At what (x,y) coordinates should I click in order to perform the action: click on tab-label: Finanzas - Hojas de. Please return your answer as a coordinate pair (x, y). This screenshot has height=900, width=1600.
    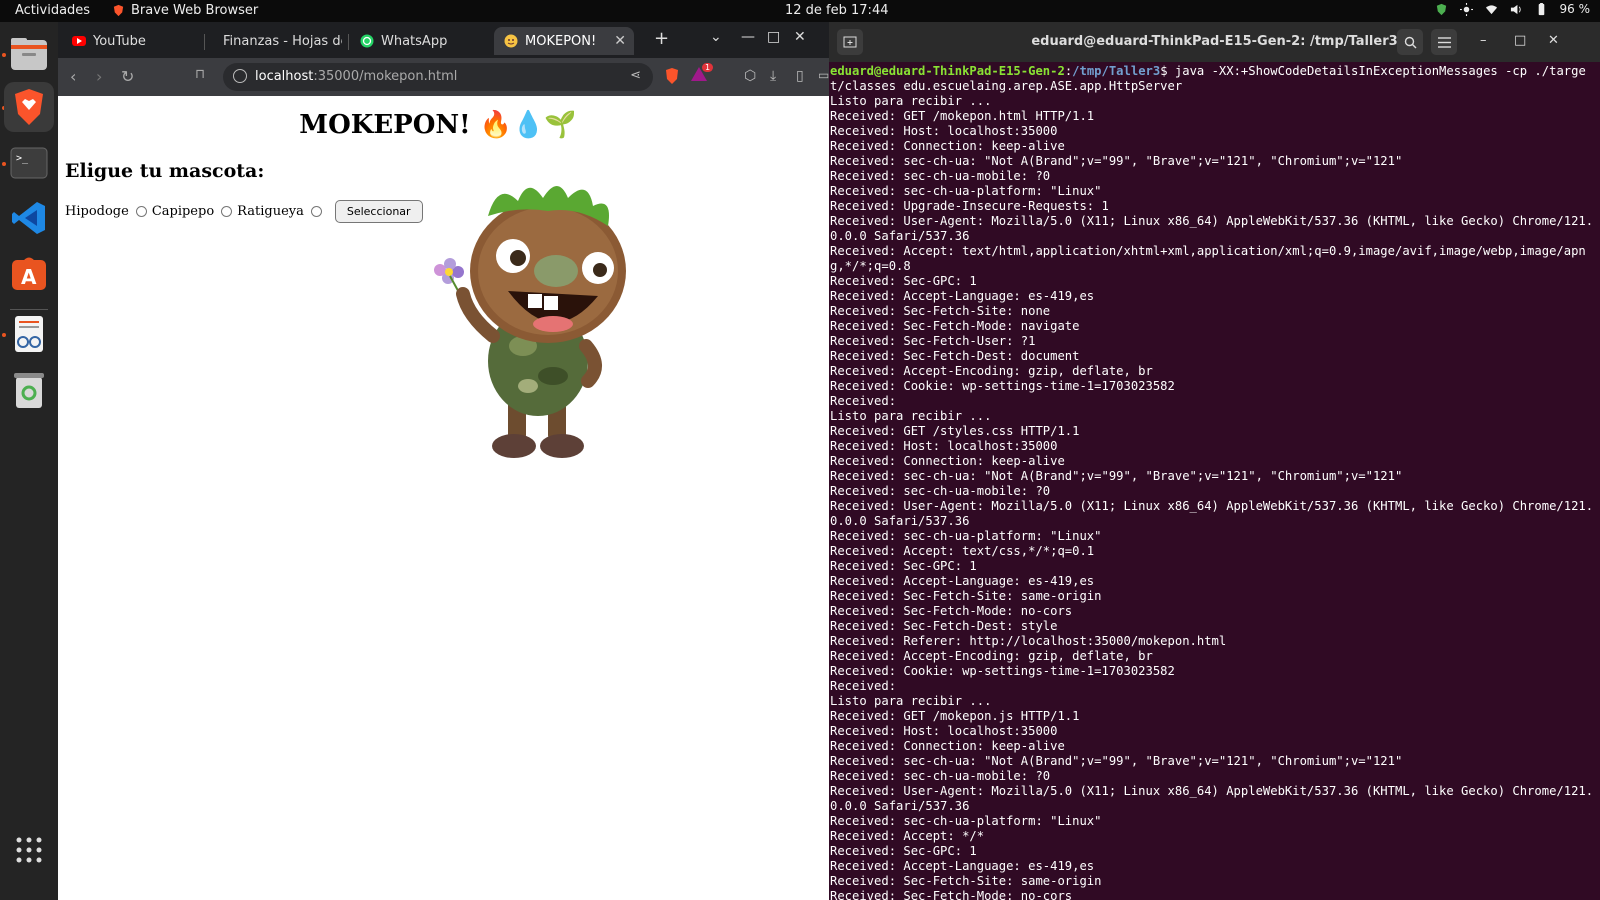
    Looking at the image, I should click on (282, 41).